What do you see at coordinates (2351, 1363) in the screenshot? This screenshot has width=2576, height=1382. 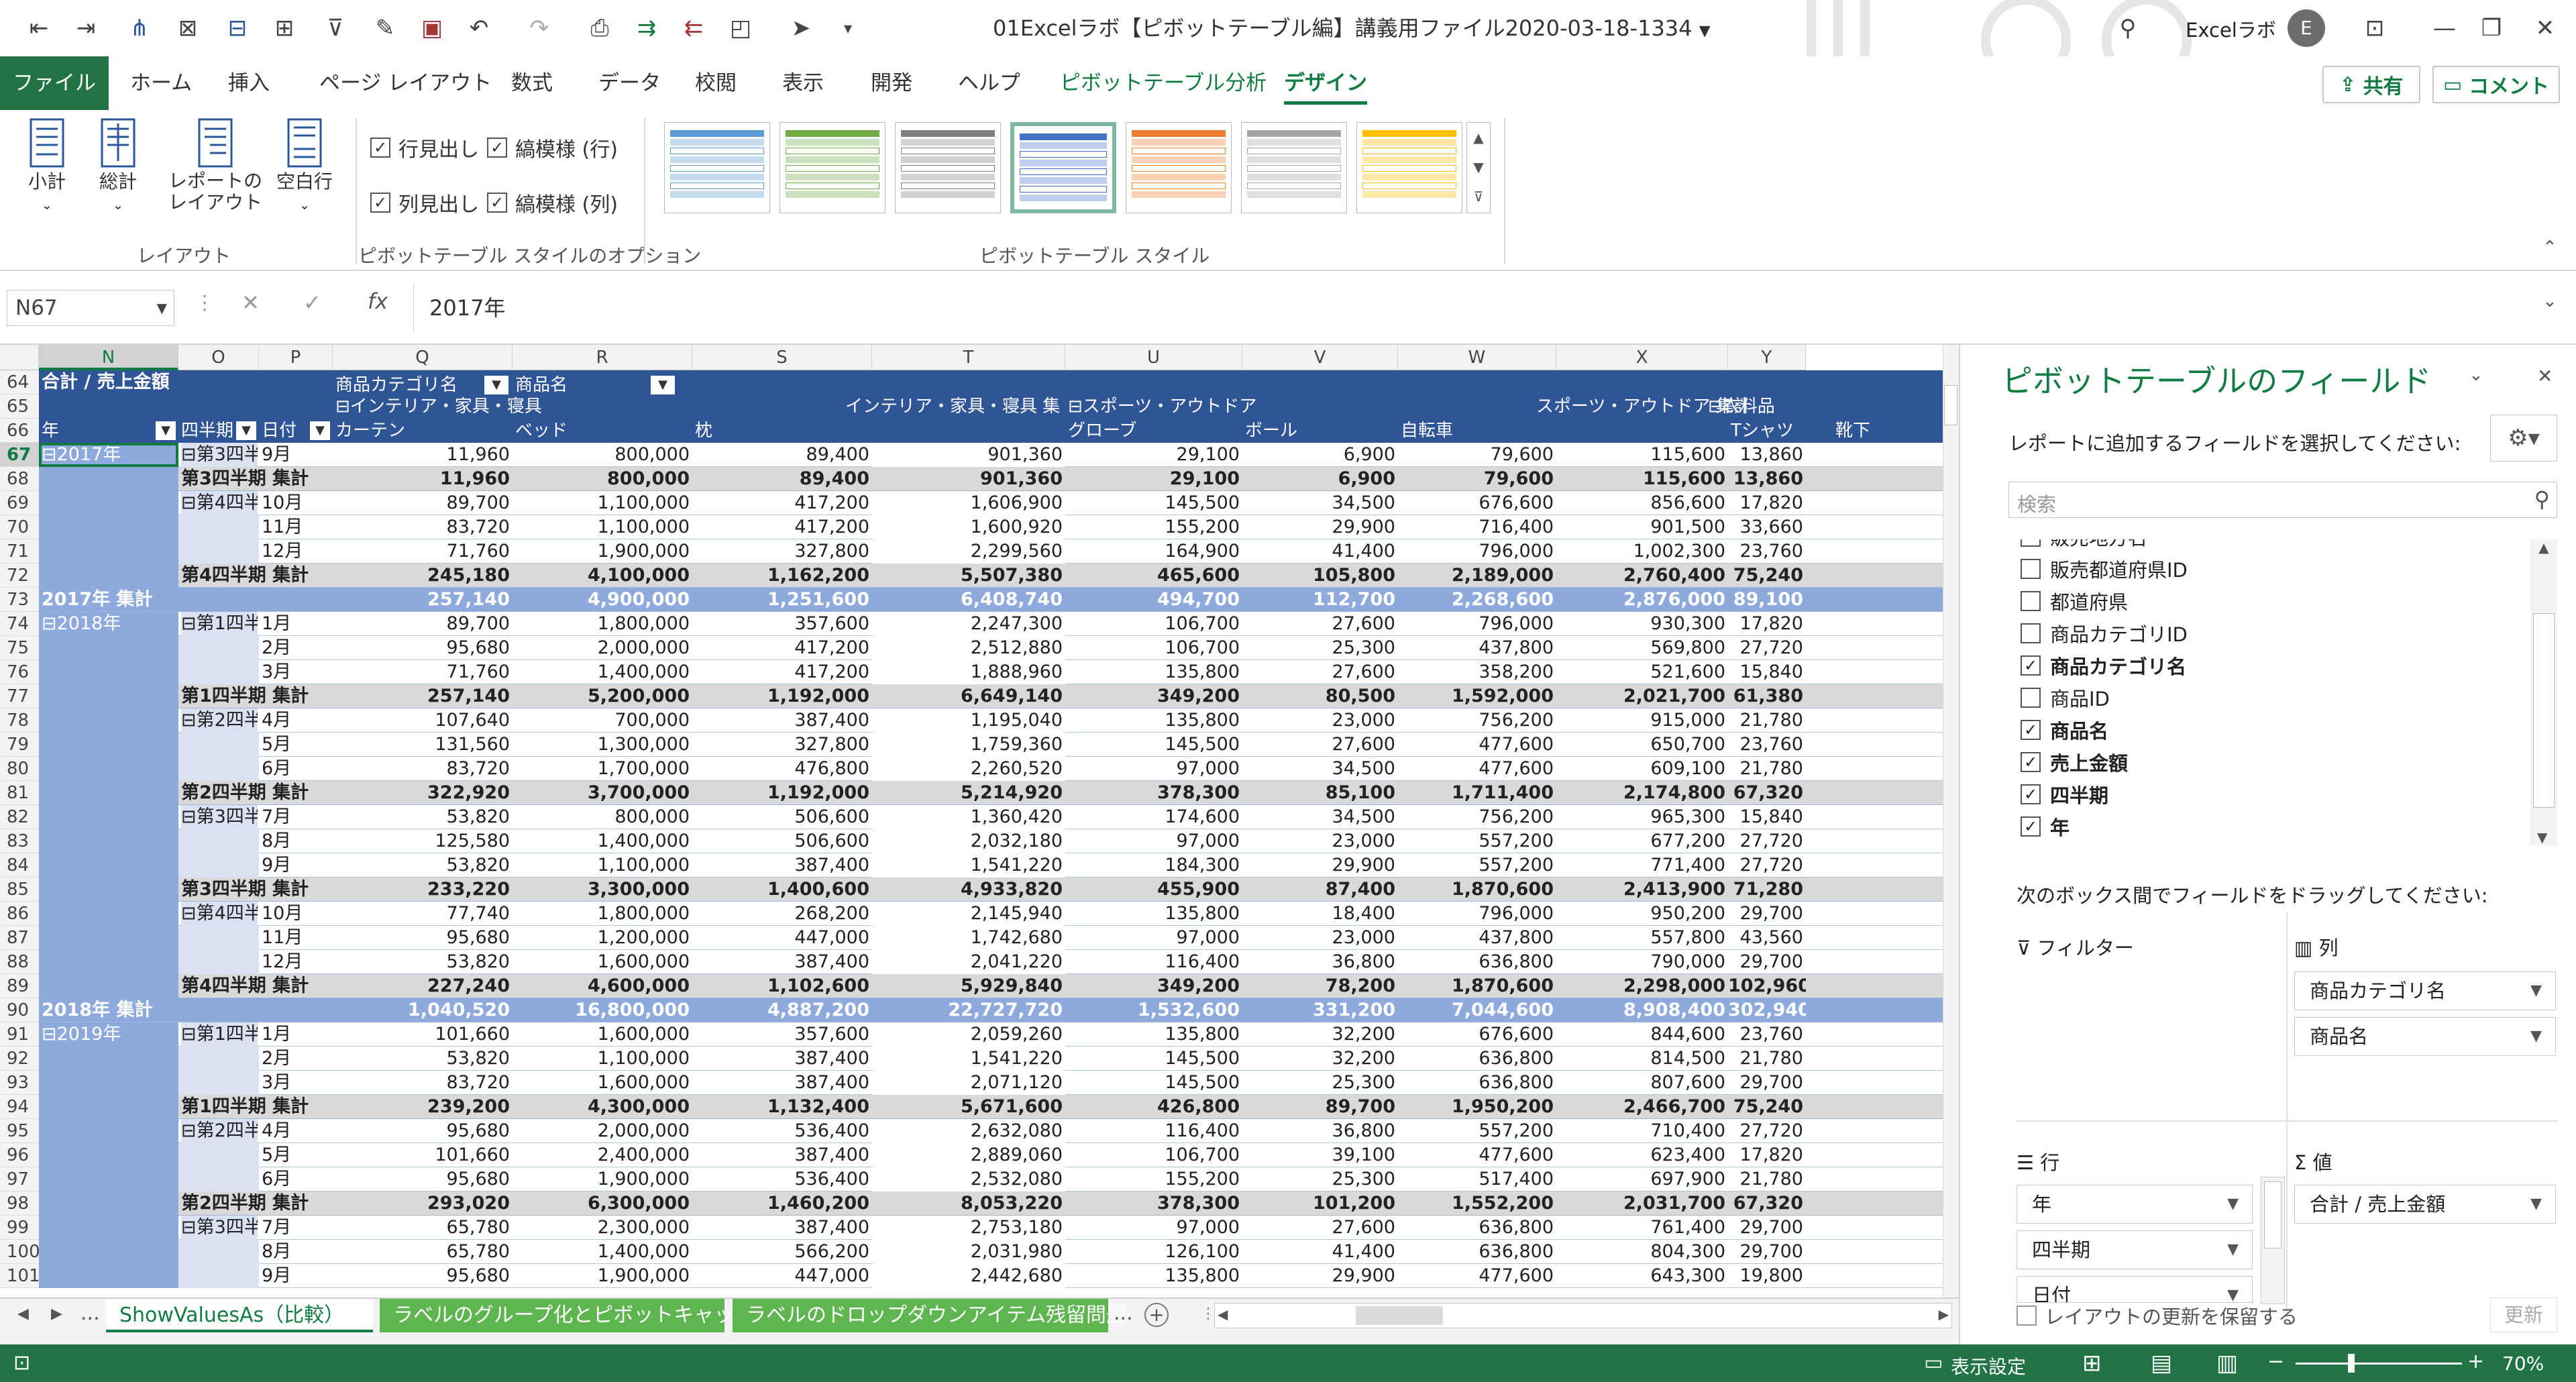 I see `zoom-slider-thumb` at bounding box center [2351, 1363].